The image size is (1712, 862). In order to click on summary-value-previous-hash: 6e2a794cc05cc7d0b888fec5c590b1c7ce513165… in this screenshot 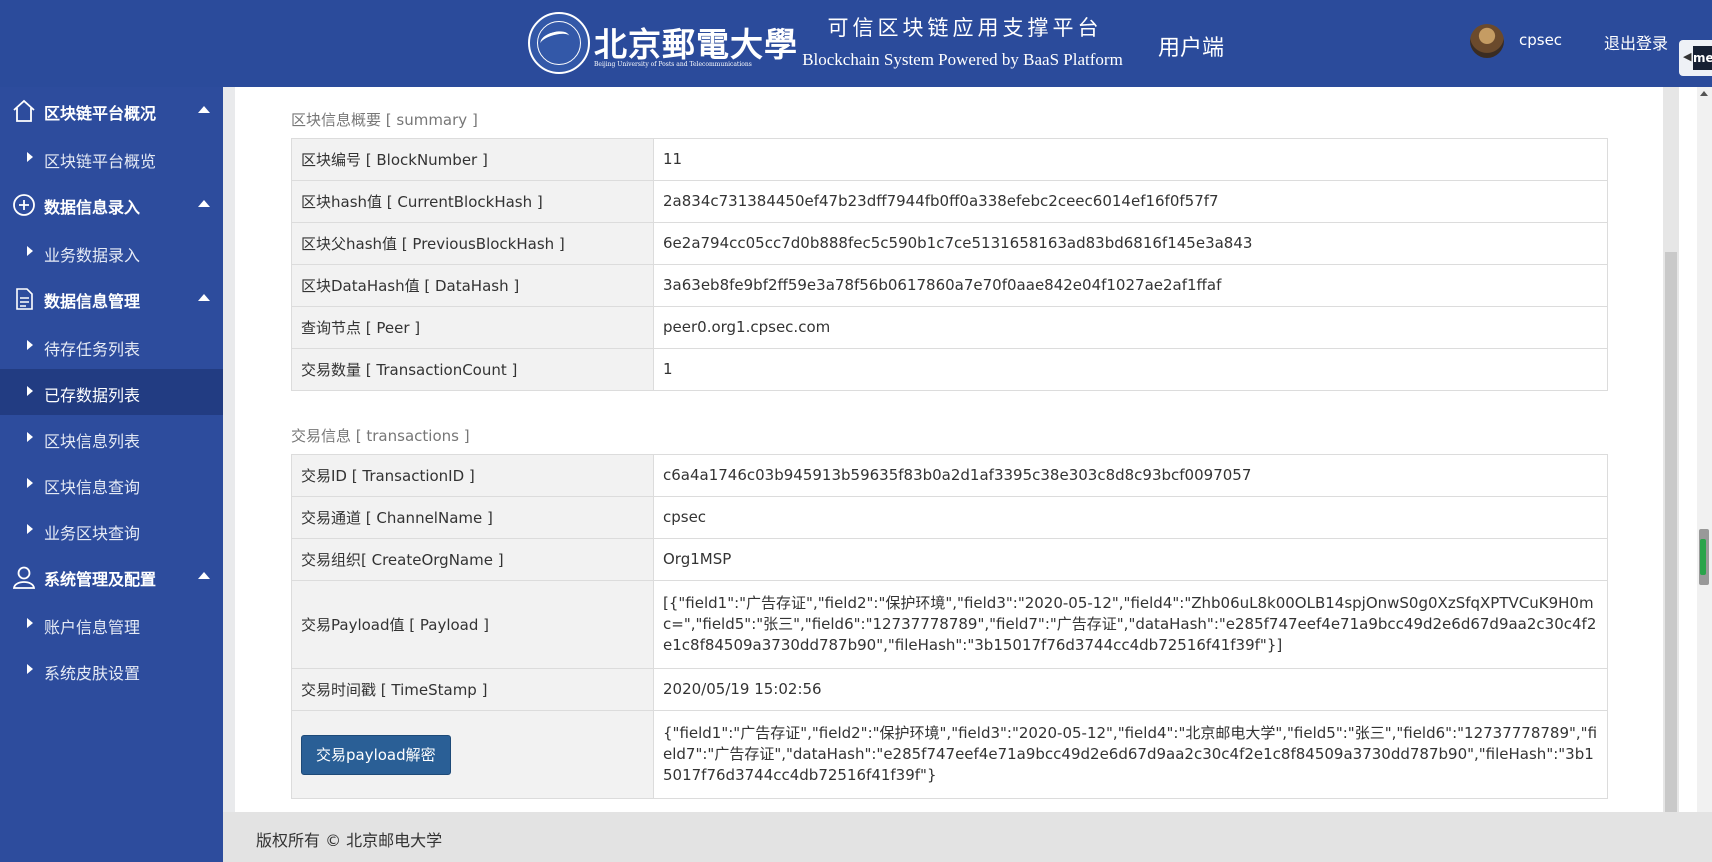, I will do `click(1130, 243)`.